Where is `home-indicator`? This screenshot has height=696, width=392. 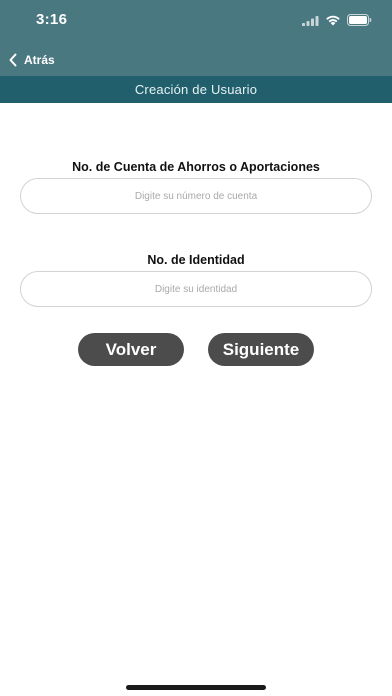
home-indicator is located at coordinates (196, 687).